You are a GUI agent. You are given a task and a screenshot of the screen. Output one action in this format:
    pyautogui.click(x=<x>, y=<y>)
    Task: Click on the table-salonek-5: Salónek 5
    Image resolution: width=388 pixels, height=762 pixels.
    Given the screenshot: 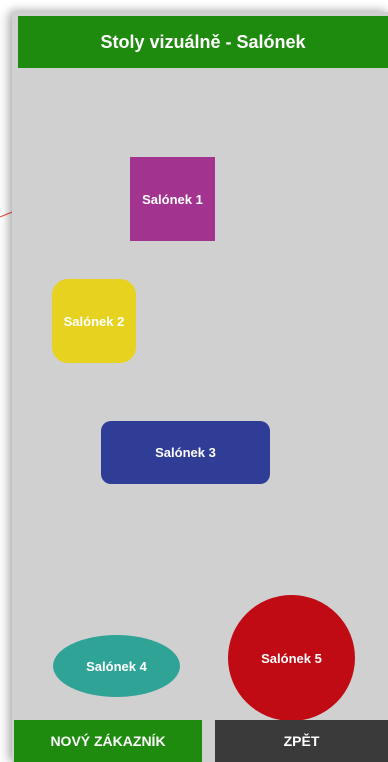 What is the action you would take?
    pyautogui.click(x=291, y=658)
    